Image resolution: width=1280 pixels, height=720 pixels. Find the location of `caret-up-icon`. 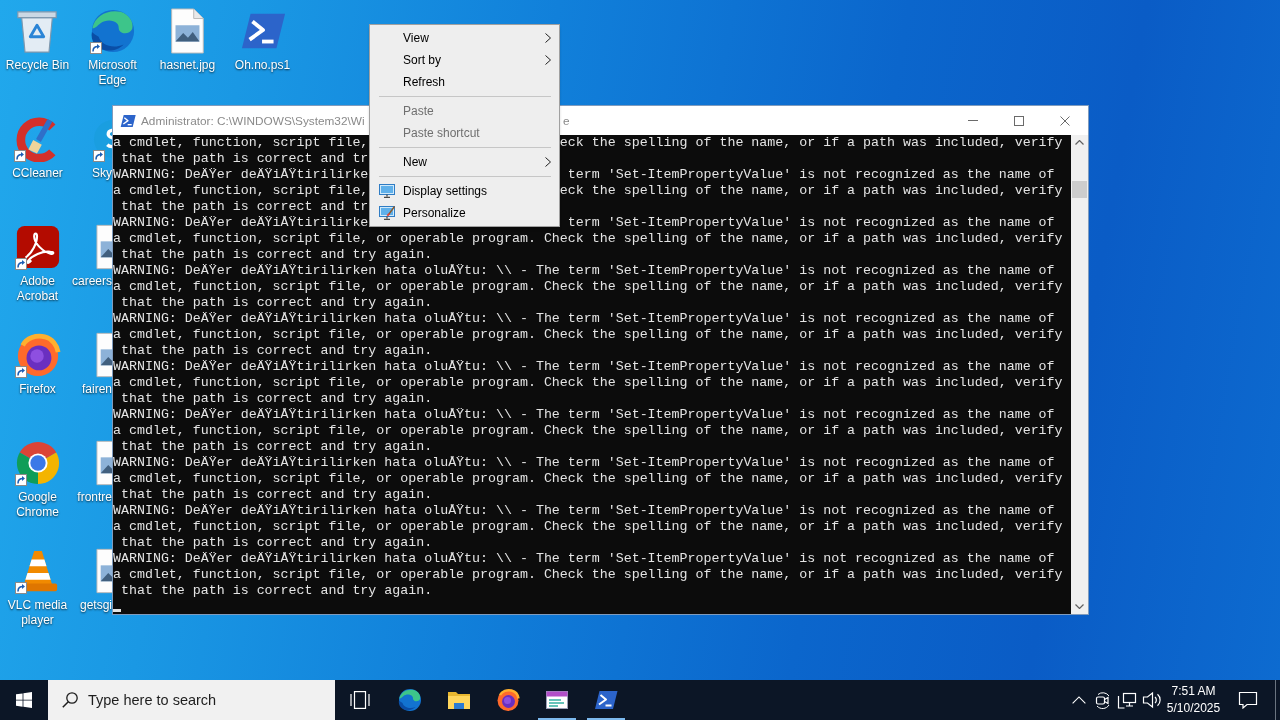

caret-up-icon is located at coordinates (1079, 142).